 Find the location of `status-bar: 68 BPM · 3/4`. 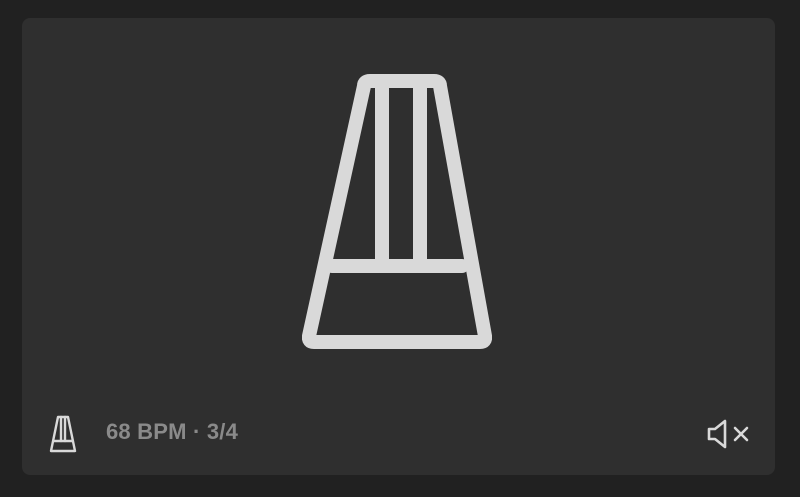

status-bar: 68 BPM · 3/4 is located at coordinates (398, 434).